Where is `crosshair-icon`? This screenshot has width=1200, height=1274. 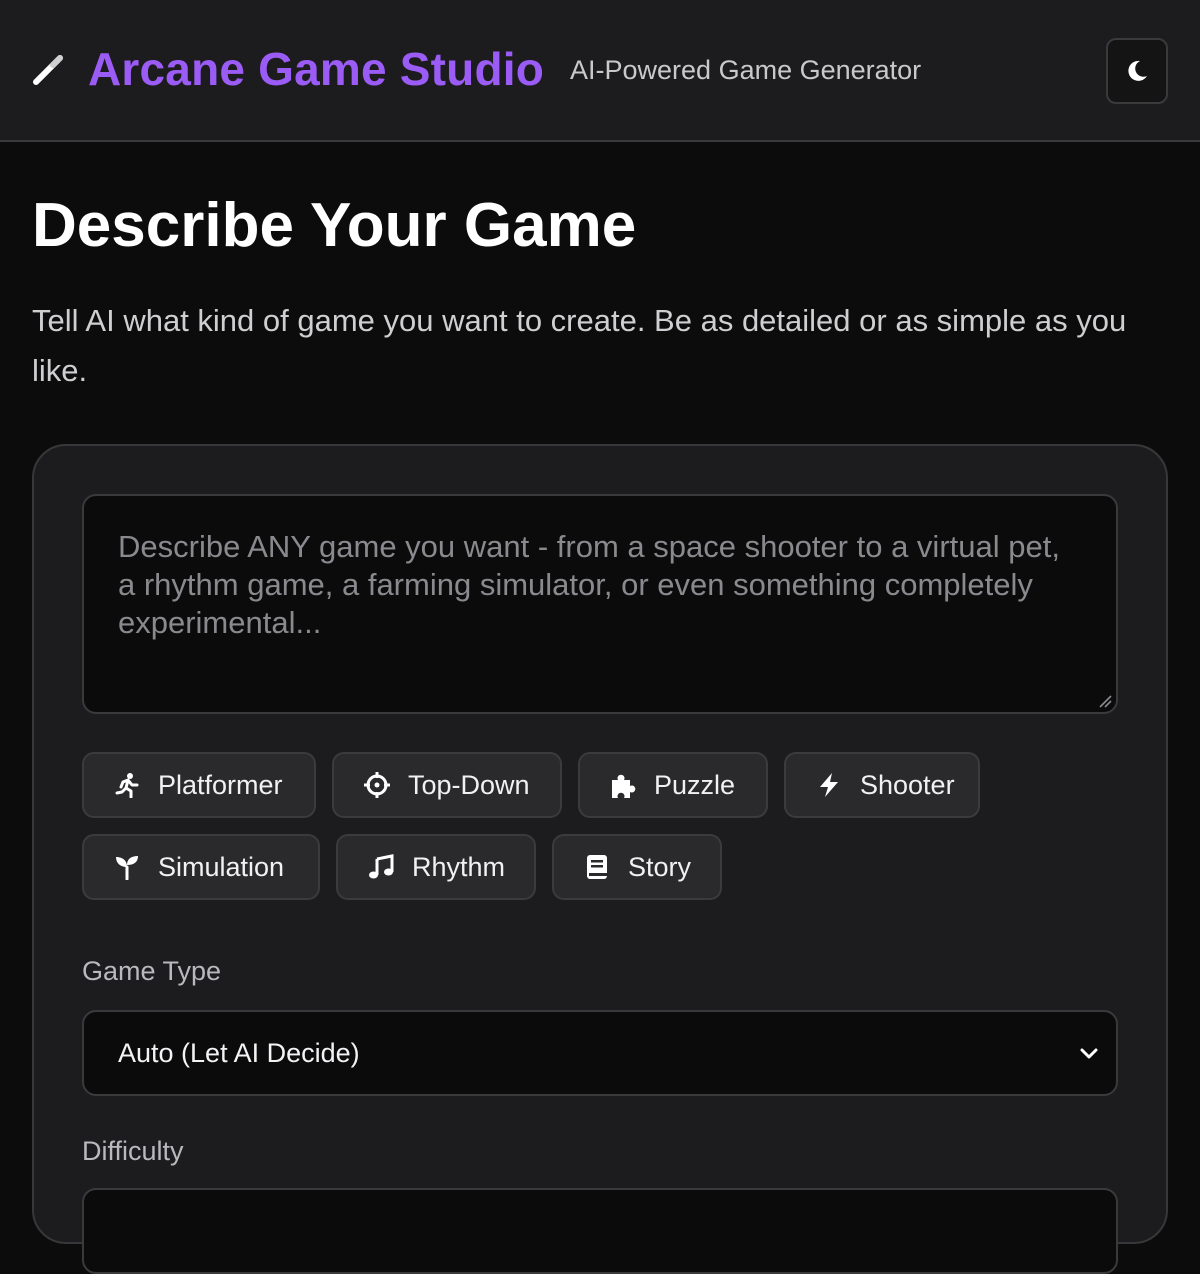
crosshair-icon is located at coordinates (377, 785).